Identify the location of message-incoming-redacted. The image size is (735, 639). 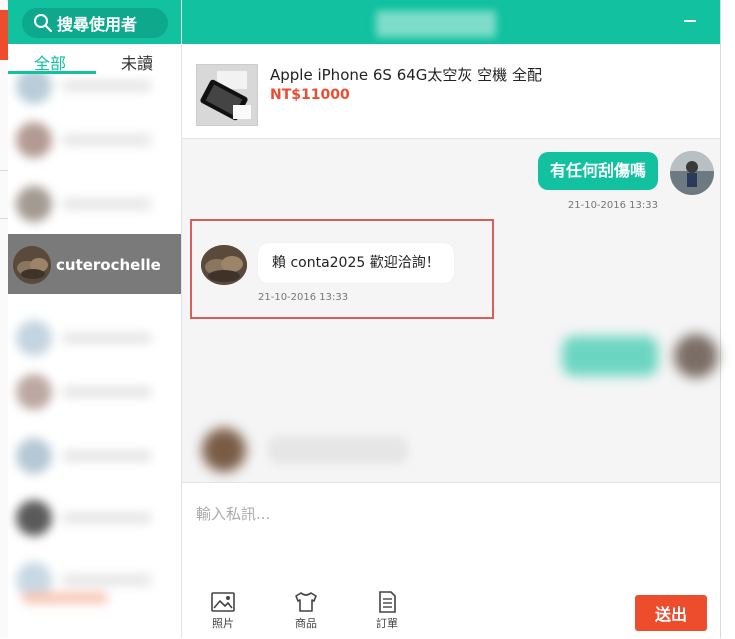
(338, 450).